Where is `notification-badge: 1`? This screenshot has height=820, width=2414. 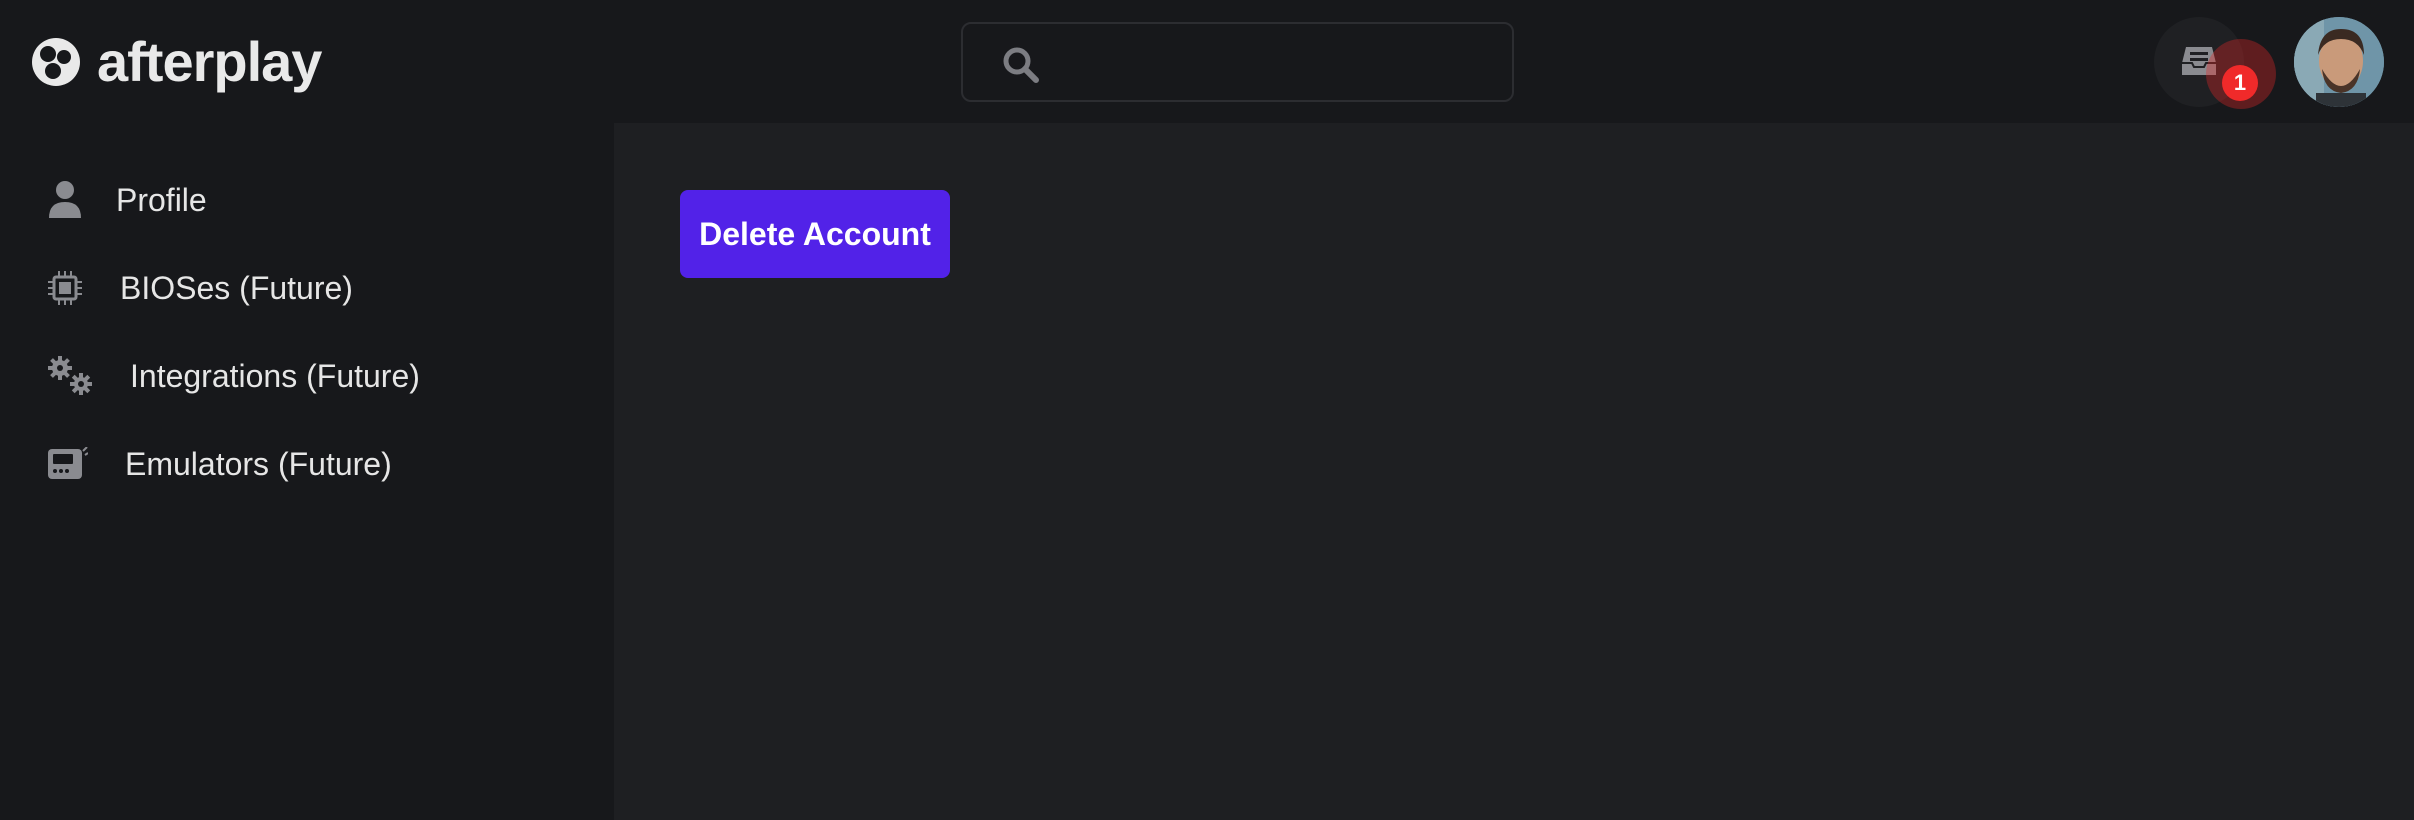
notification-badge: 1 is located at coordinates (2240, 83).